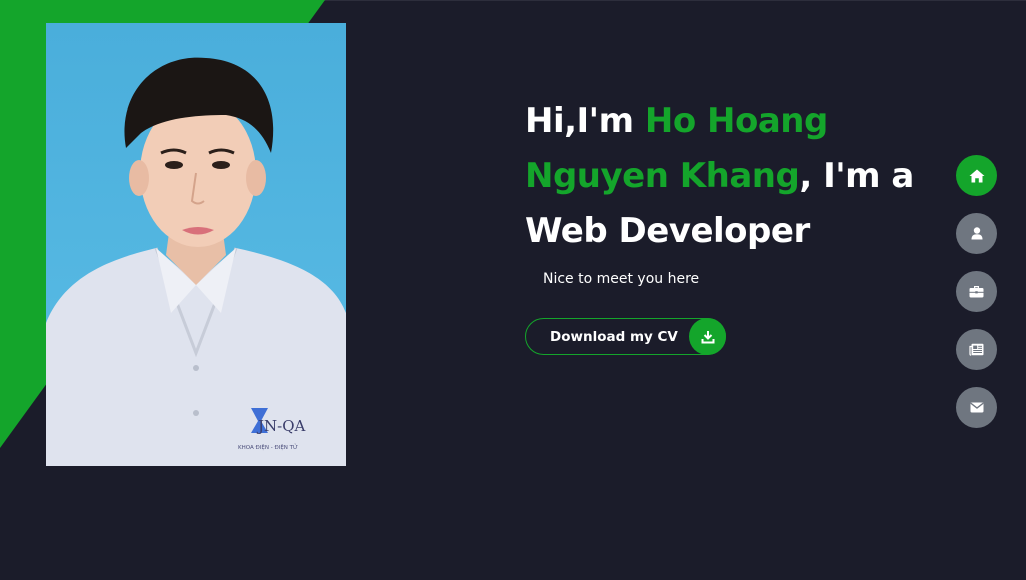  What do you see at coordinates (707, 336) in the screenshot?
I see `download-icon` at bounding box center [707, 336].